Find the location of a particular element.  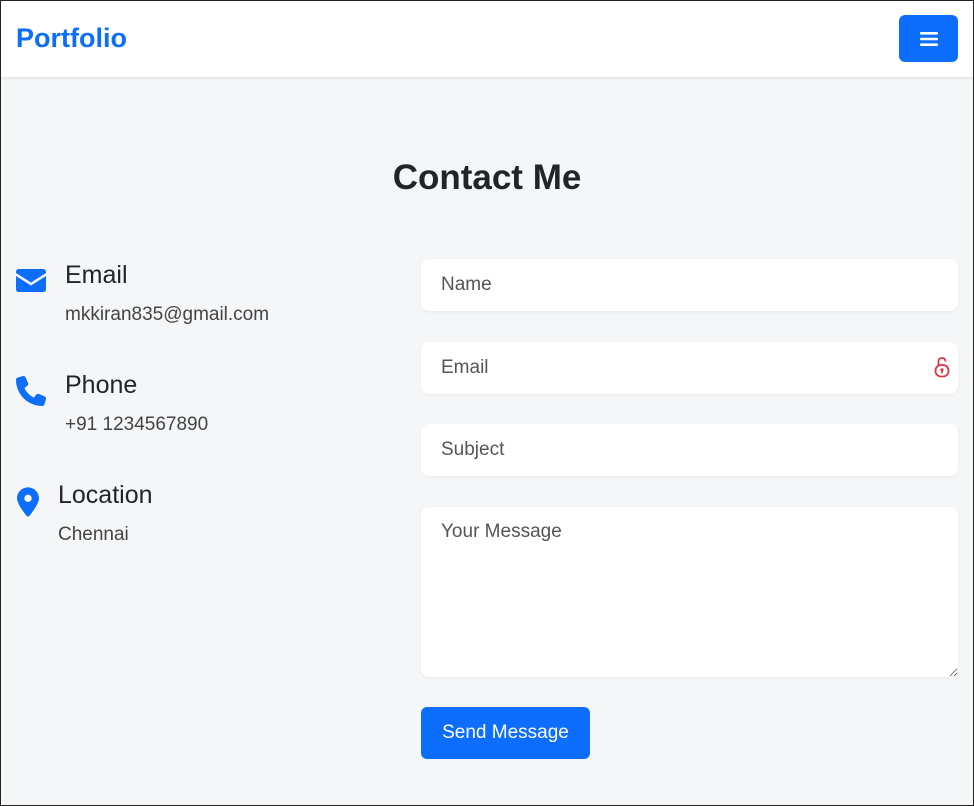

map-pin-icon is located at coordinates (28, 502).